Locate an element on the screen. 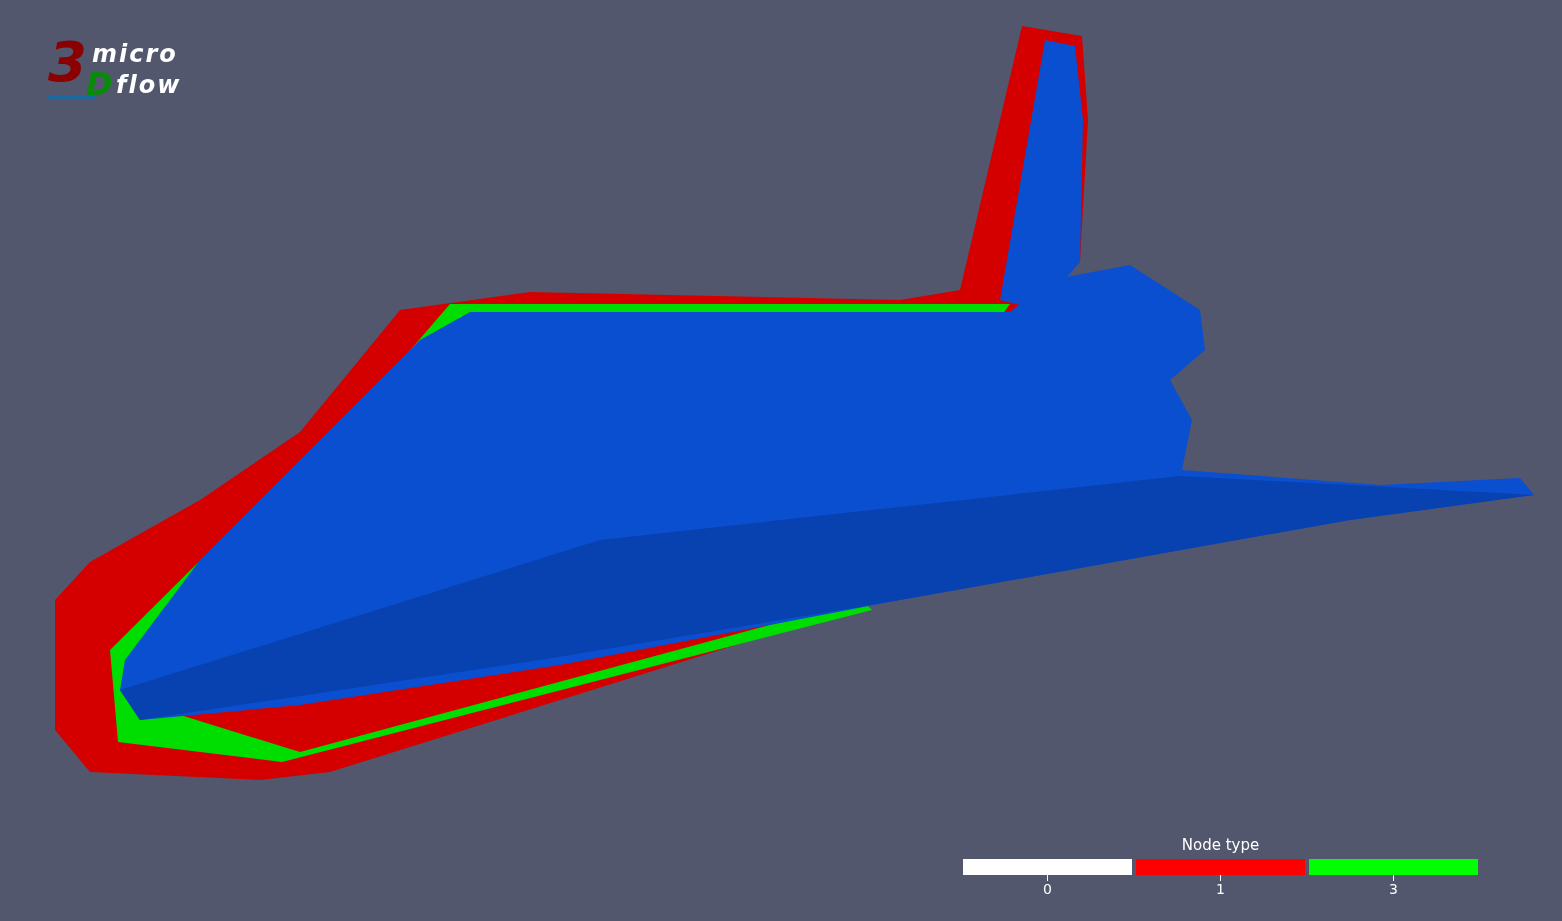 This screenshot has height=921, width=1562. legend-label: 0 is located at coordinates (1047, 889).